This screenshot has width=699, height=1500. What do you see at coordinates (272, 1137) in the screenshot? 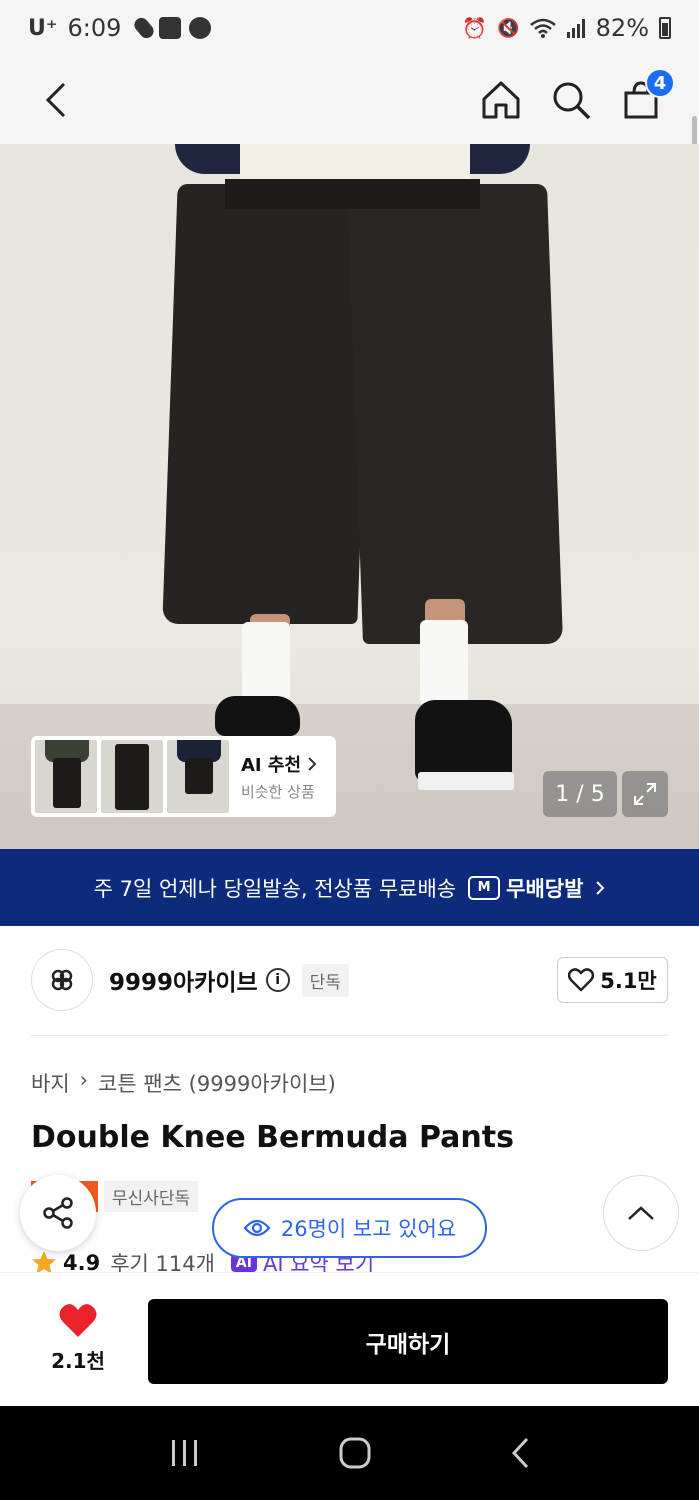
I see `product-title: Double Knee Bermuda Pants` at bounding box center [272, 1137].